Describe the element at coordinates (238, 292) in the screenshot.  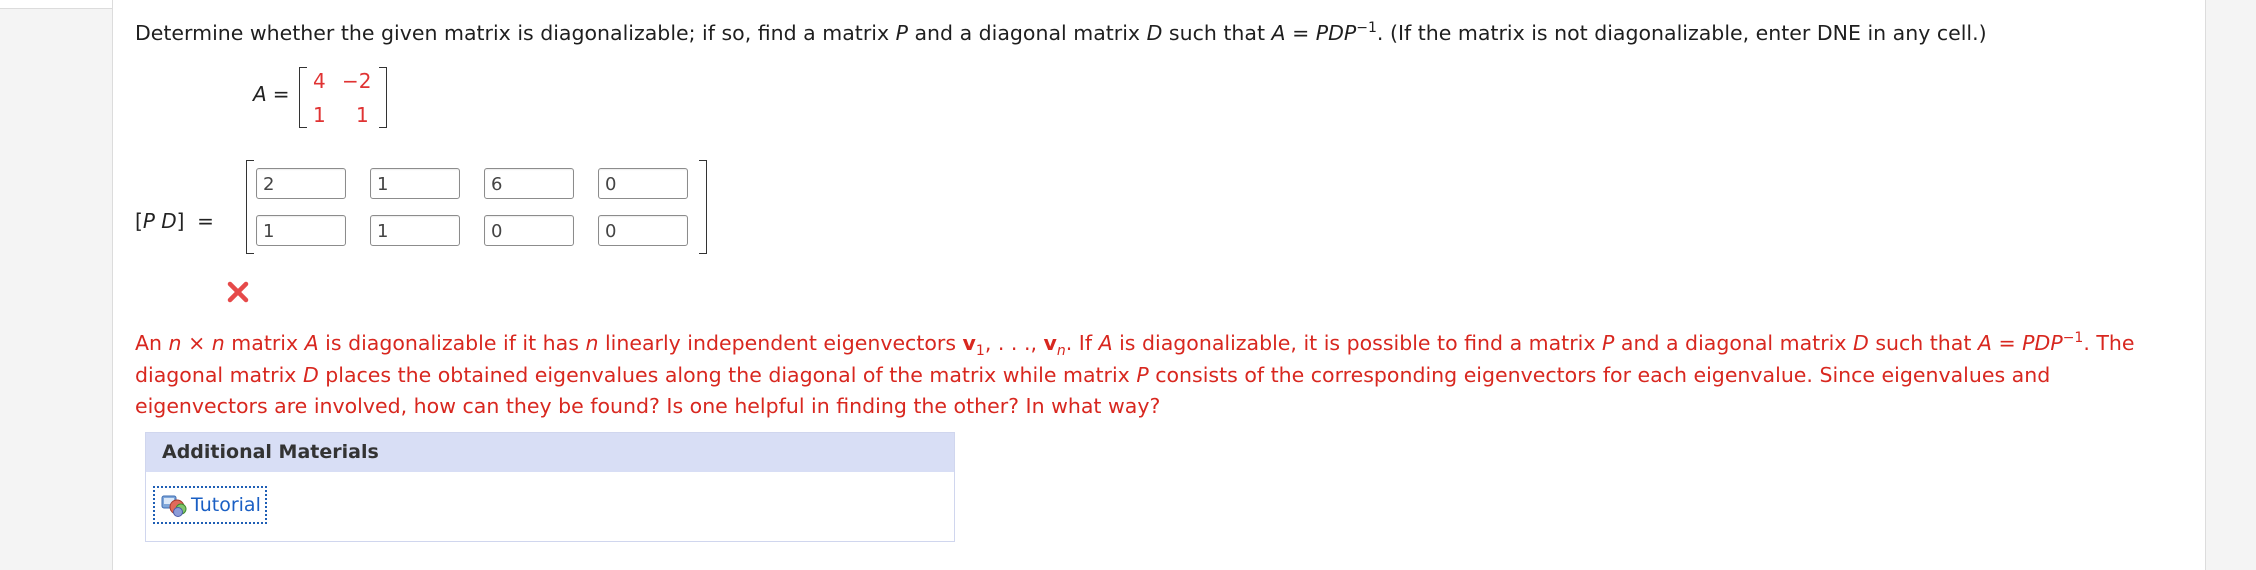
I see `wrong-x-icon` at that location.